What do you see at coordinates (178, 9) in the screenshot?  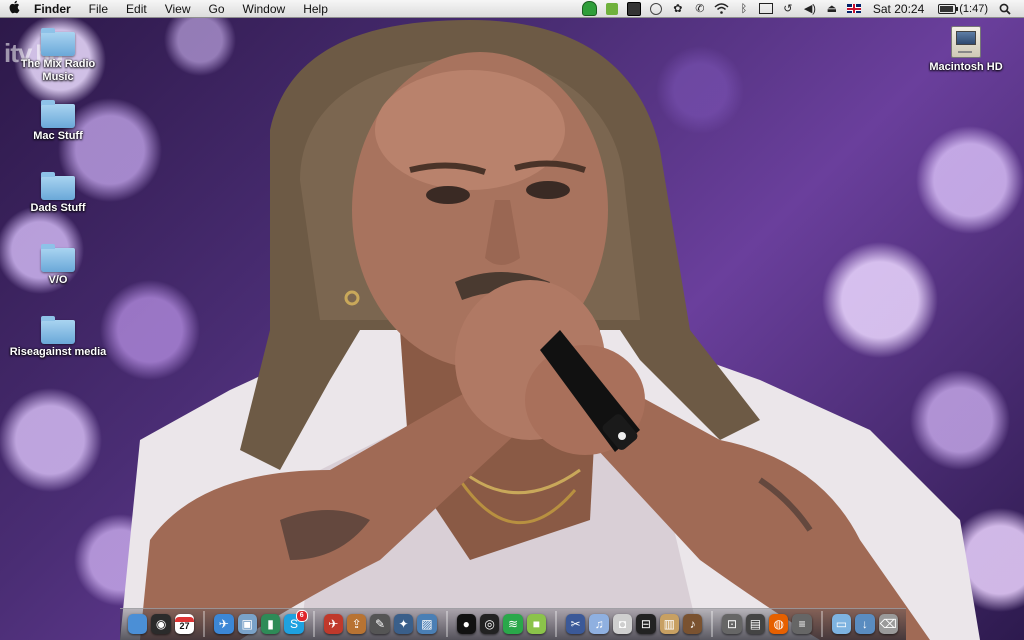 I see `menu-view: View` at bounding box center [178, 9].